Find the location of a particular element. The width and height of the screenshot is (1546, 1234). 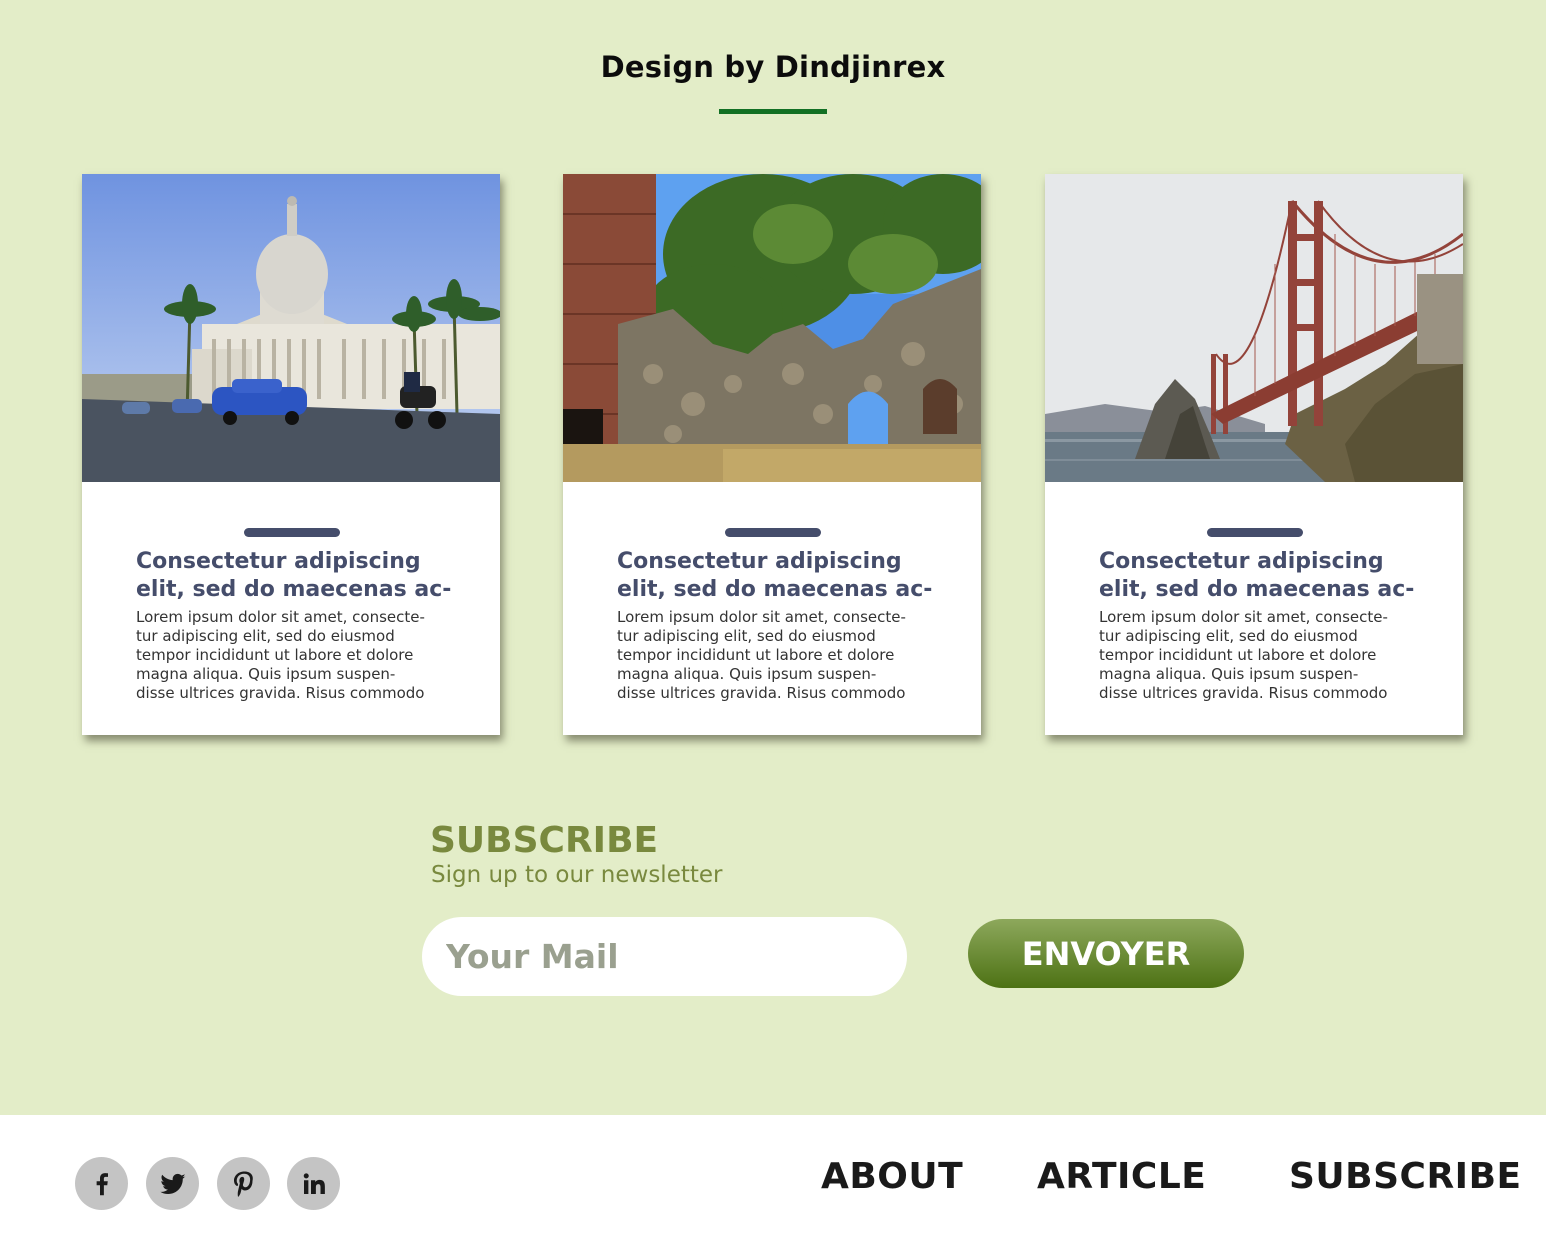

havana-capitol-image is located at coordinates (291, 328).